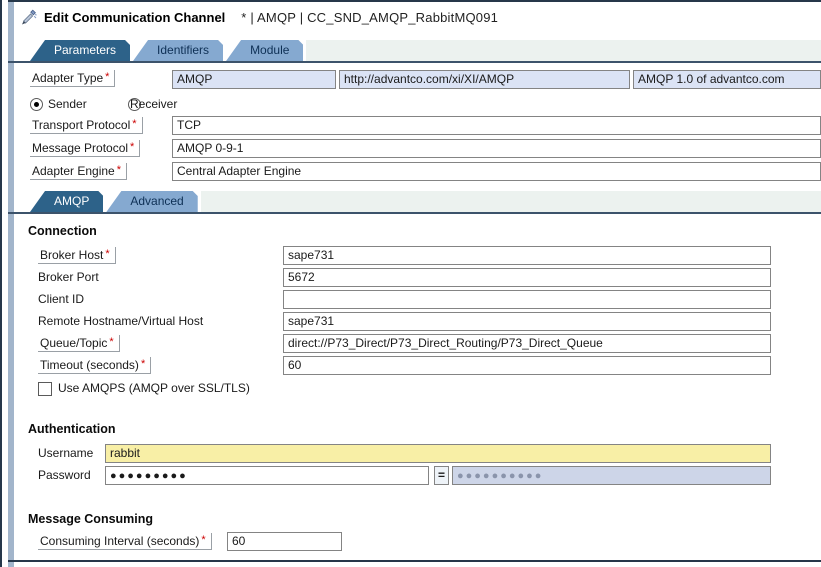 This screenshot has width=821, height=567. I want to click on frame-left-border, so click(1, 283).